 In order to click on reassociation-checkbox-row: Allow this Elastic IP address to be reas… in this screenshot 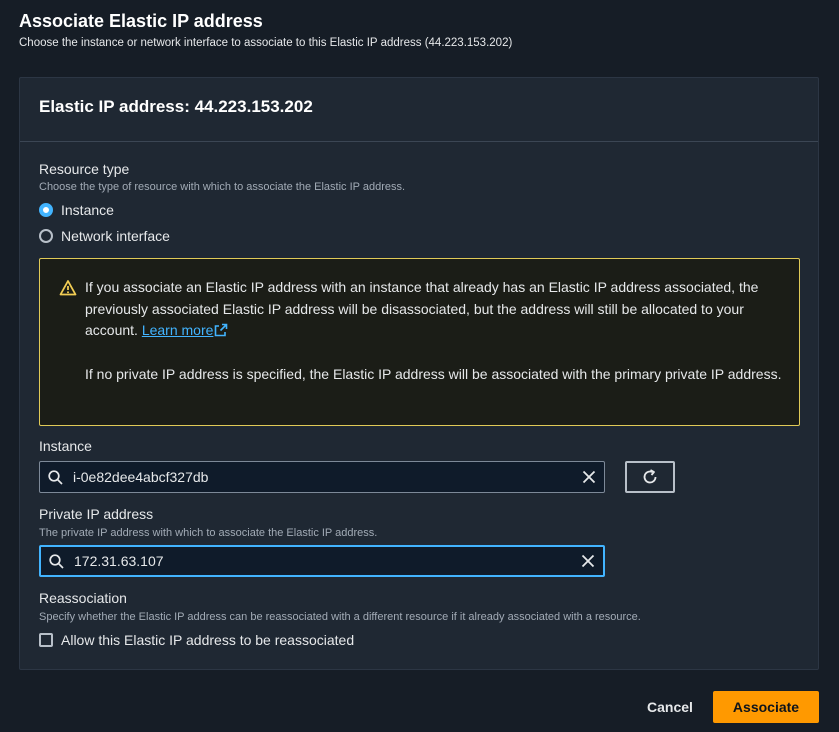, I will do `click(196, 640)`.